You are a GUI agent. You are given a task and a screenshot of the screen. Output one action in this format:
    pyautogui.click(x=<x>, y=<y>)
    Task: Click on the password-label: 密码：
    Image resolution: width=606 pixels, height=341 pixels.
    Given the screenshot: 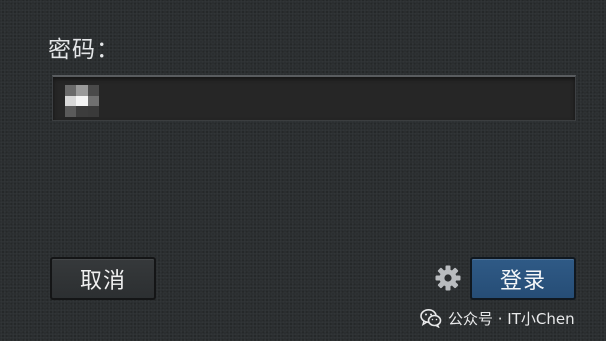 What is the action you would take?
    pyautogui.click(x=84, y=50)
    